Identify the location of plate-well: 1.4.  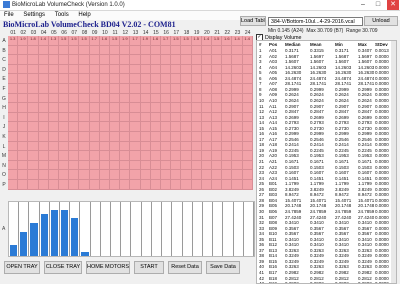
(206, 41).